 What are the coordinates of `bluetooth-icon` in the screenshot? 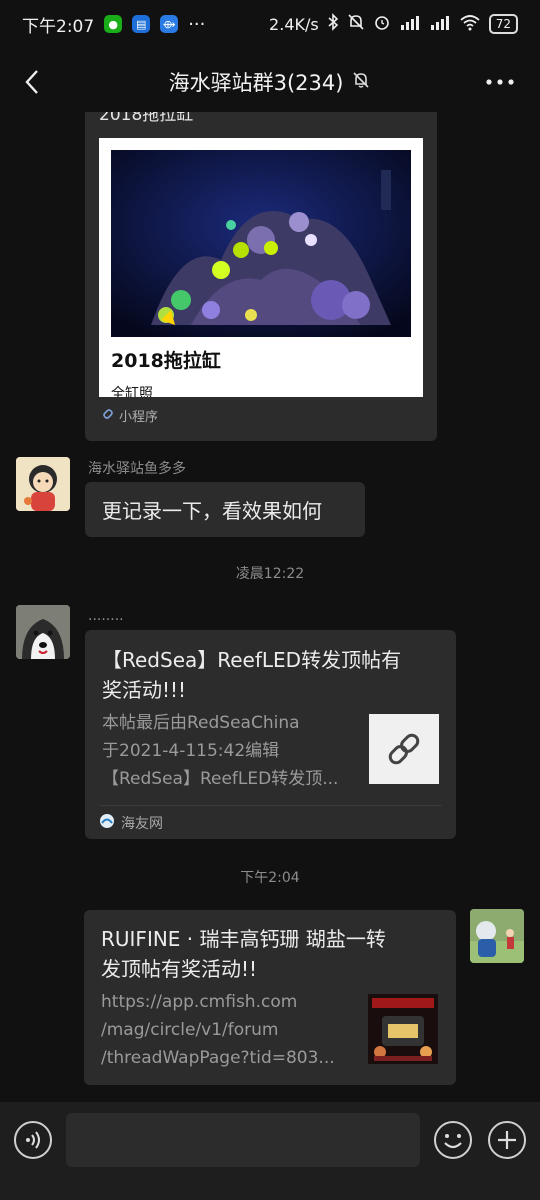 It's located at (333, 24).